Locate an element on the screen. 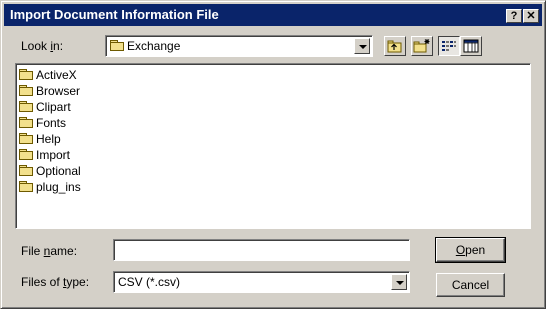 The image size is (546, 309). help-icon: ? is located at coordinates (514, 16).